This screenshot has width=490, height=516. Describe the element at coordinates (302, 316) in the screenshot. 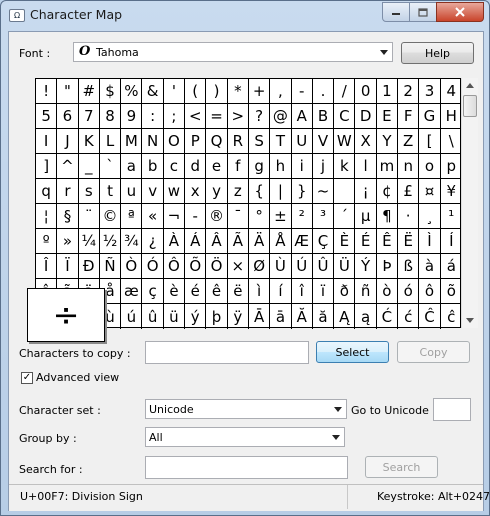

I see `char-cell: Ă` at that location.